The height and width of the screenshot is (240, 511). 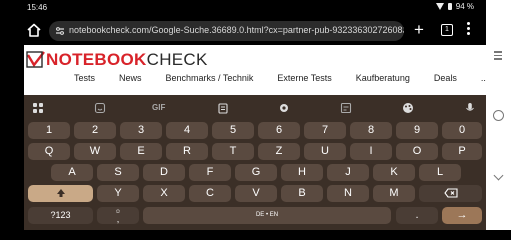 I want to click on key-b: B, so click(x=302, y=193).